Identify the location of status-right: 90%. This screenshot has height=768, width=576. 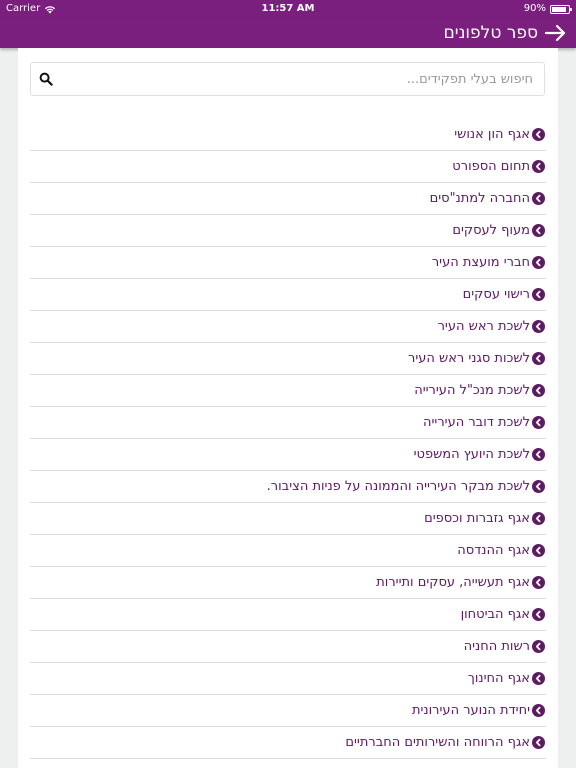
(547, 9).